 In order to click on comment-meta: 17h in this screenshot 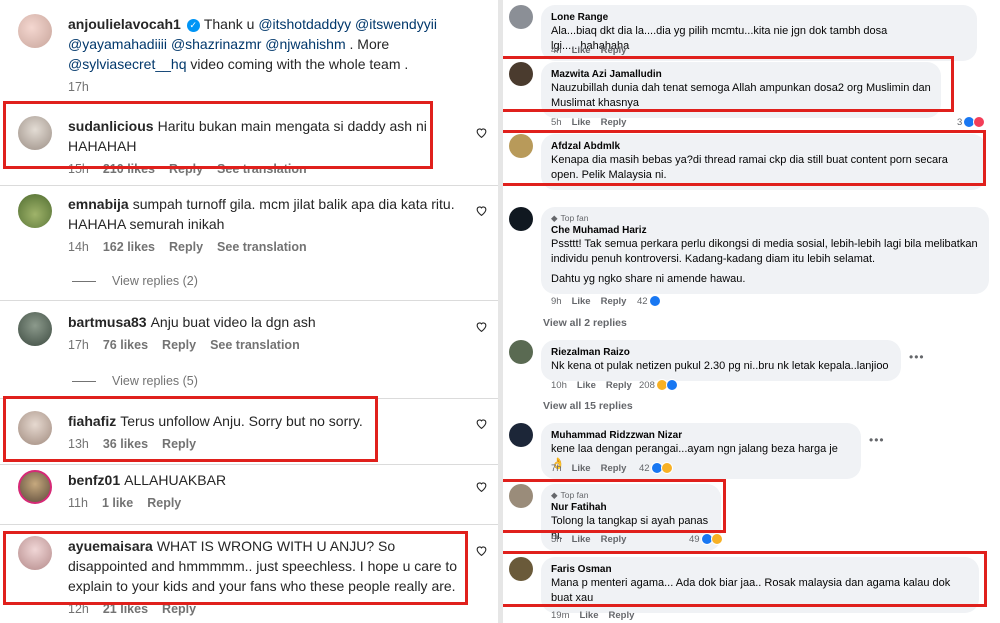, I will do `click(278, 87)`.